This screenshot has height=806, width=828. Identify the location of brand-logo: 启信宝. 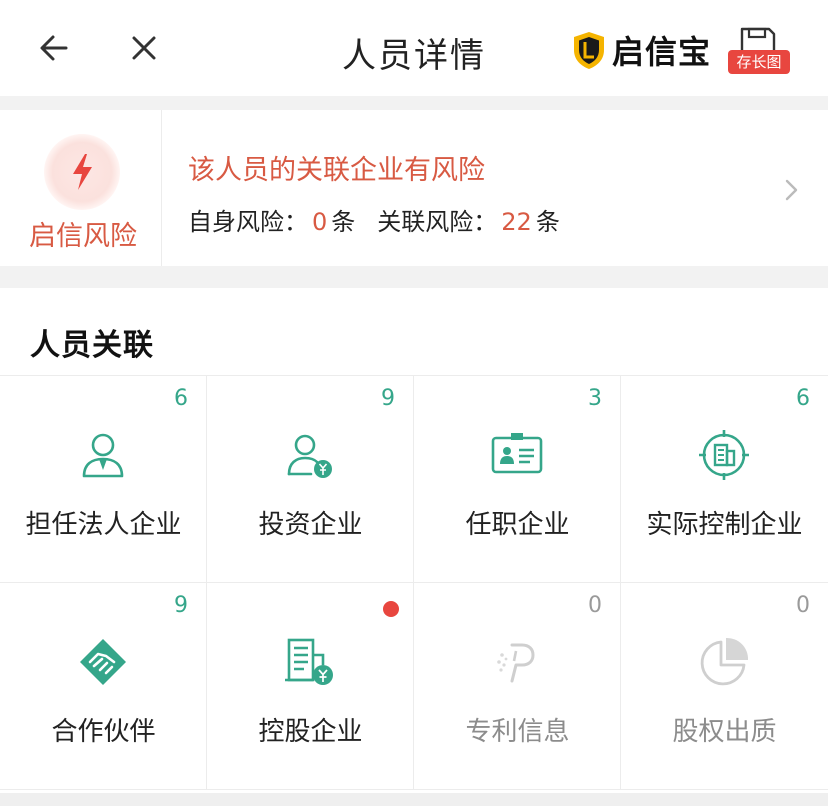
(641, 50).